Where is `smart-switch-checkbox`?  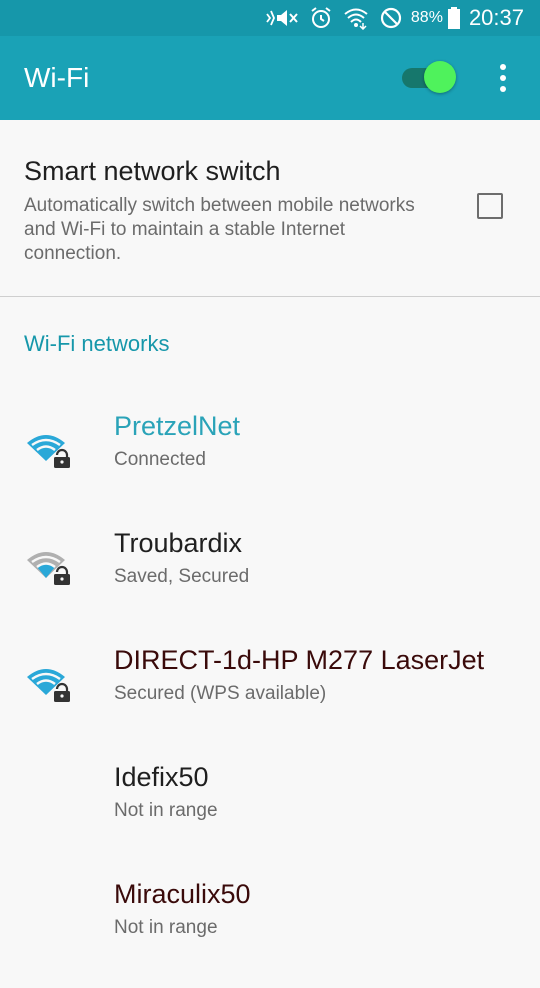
smart-switch-checkbox is located at coordinates (490, 206).